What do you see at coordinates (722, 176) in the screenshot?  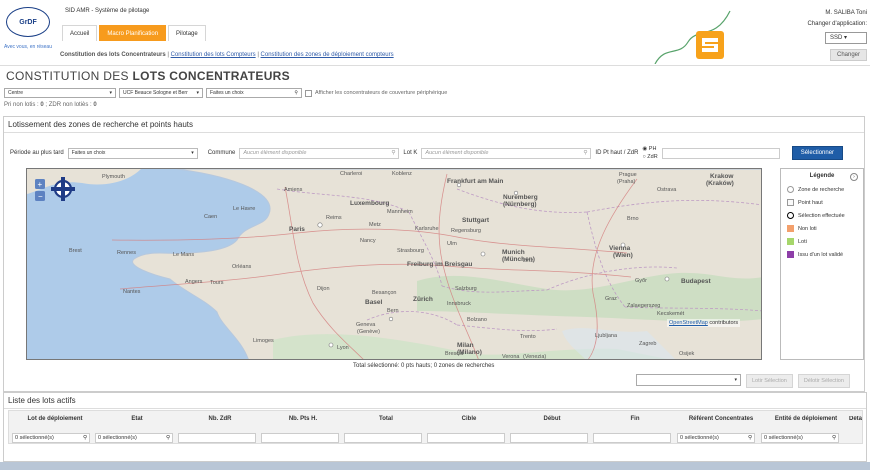 I see `svg-text: Krakow` at bounding box center [722, 176].